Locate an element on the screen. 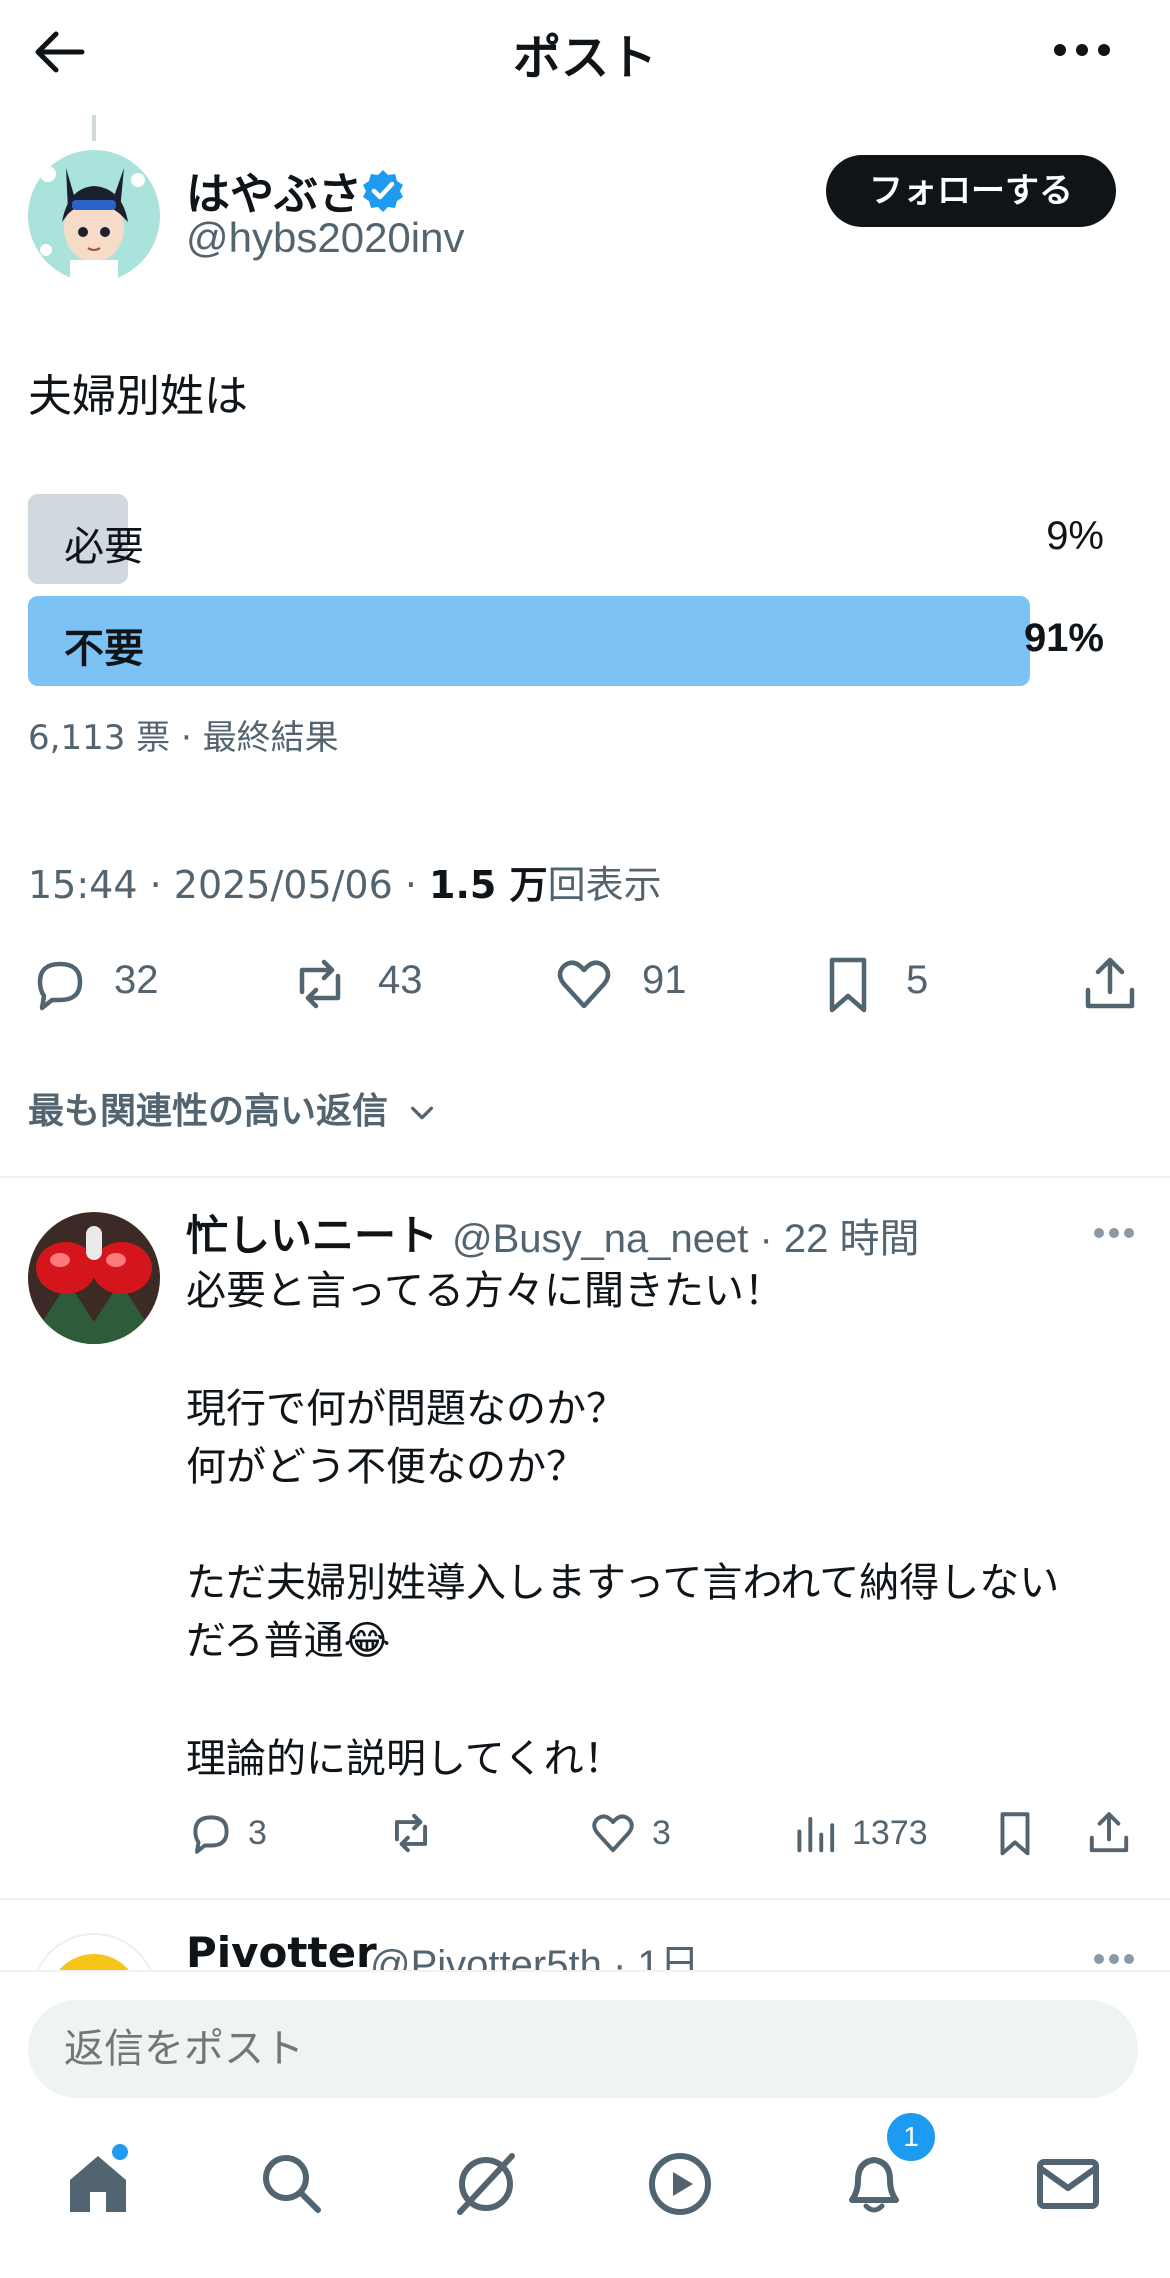 The image size is (1170, 2278). author-avatar is located at coordinates (94, 216).